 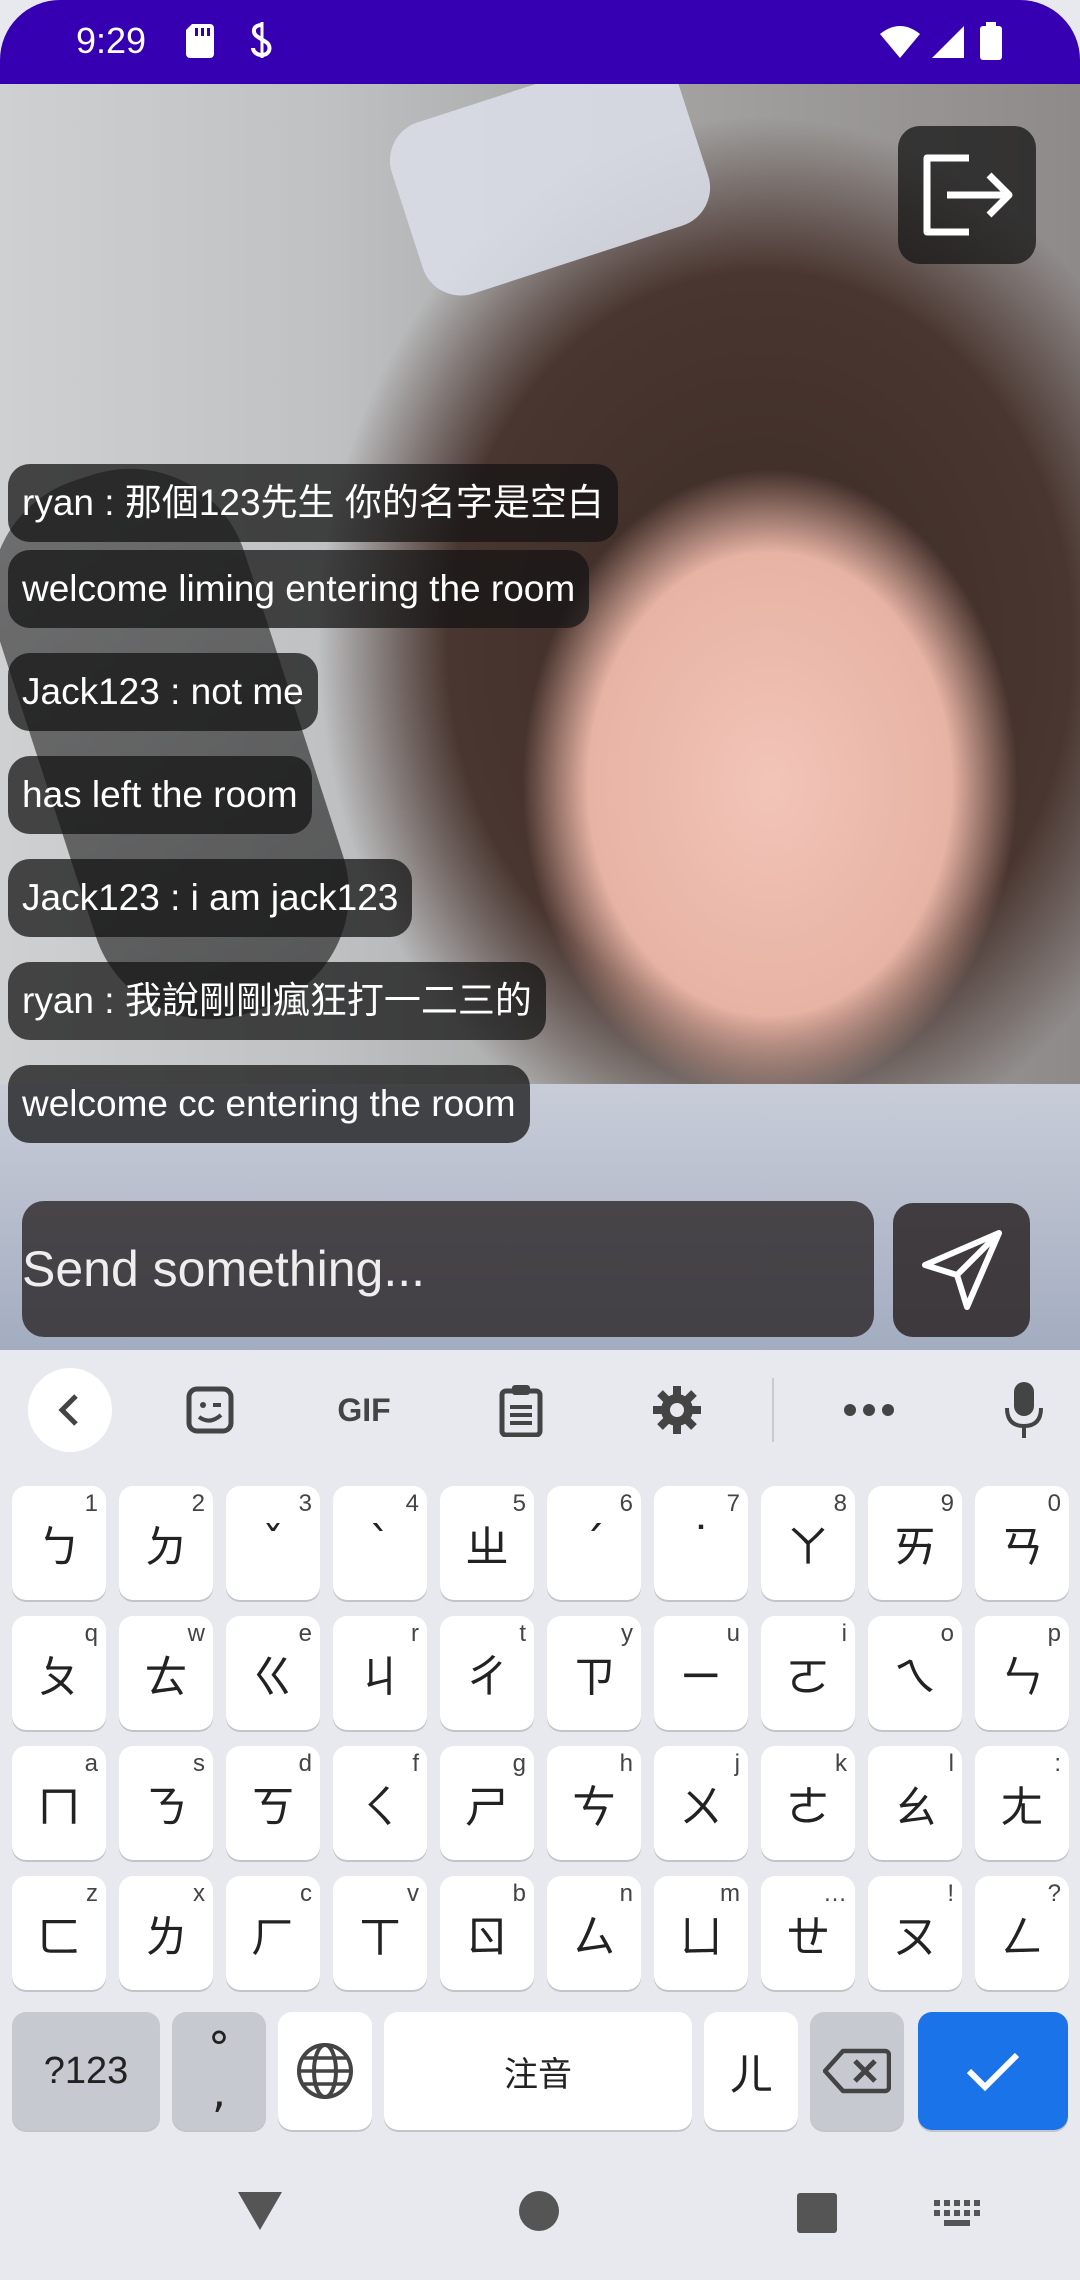 I want to click on chat-message: ryan : 我說剛剛瘋狂打一二三的, so click(x=277, y=1001).